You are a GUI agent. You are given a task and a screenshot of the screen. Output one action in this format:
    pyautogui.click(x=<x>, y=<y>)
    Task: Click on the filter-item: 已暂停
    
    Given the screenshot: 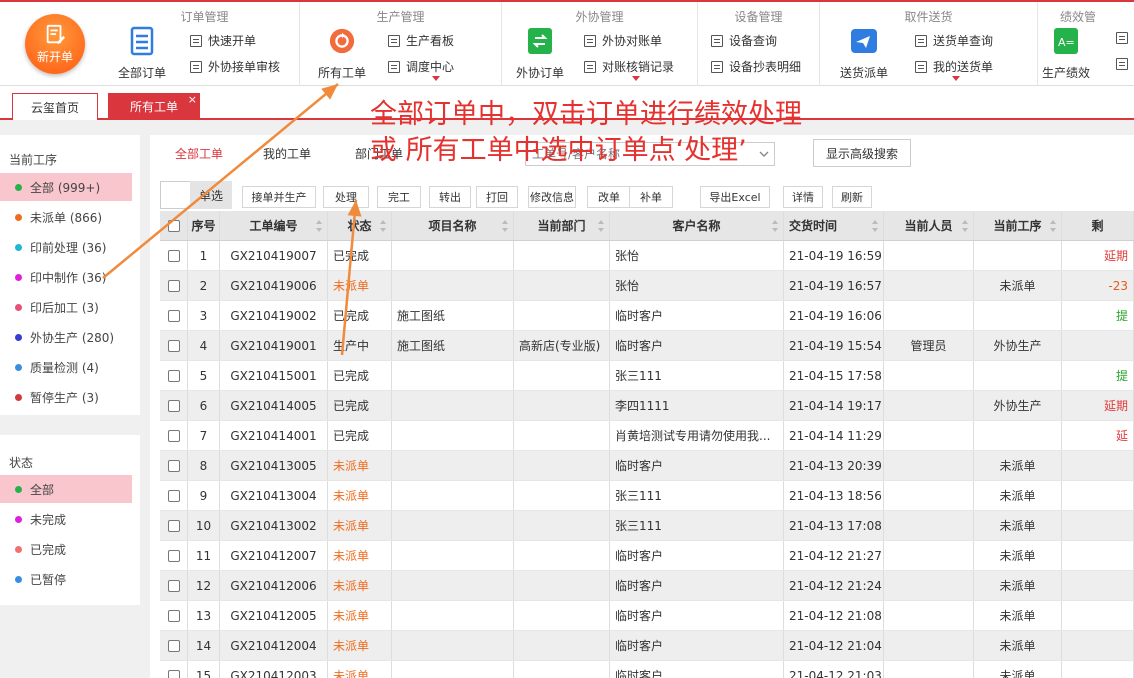 What is the action you would take?
    pyautogui.click(x=66, y=579)
    